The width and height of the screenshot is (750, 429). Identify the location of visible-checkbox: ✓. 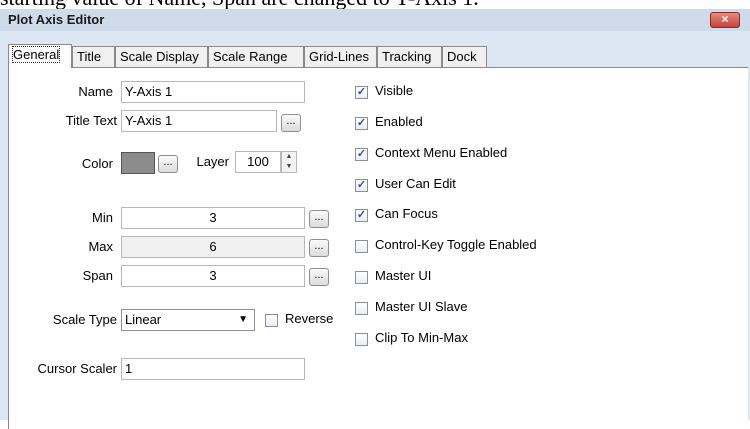
(361, 92).